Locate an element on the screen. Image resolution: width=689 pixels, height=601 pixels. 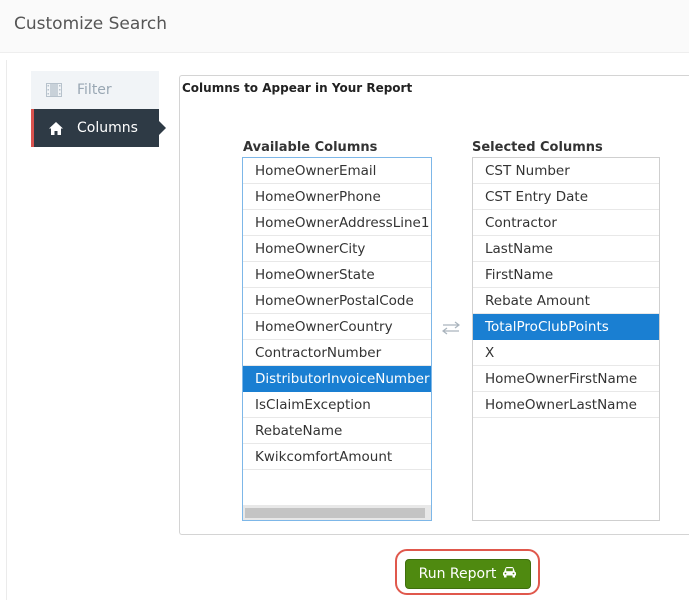
list-item: ContractorNumber is located at coordinates (337, 353).